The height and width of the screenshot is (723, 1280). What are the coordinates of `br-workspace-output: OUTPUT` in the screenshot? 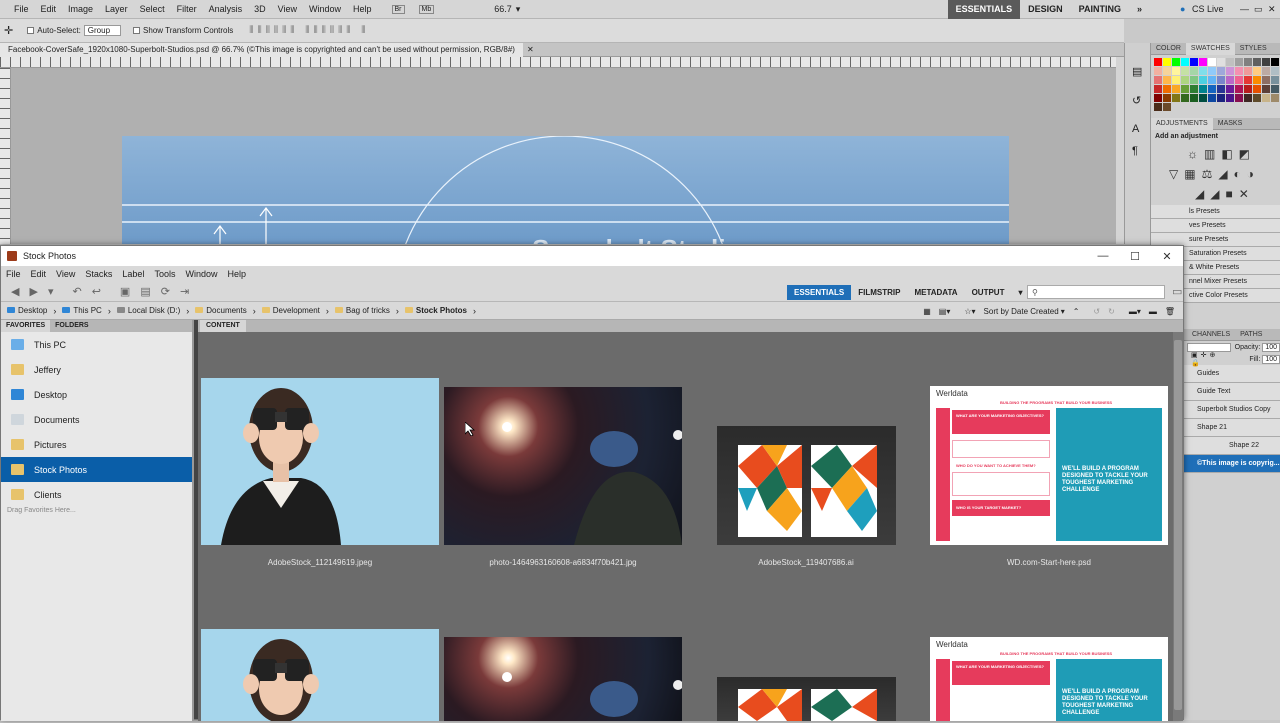 It's located at (988, 292).